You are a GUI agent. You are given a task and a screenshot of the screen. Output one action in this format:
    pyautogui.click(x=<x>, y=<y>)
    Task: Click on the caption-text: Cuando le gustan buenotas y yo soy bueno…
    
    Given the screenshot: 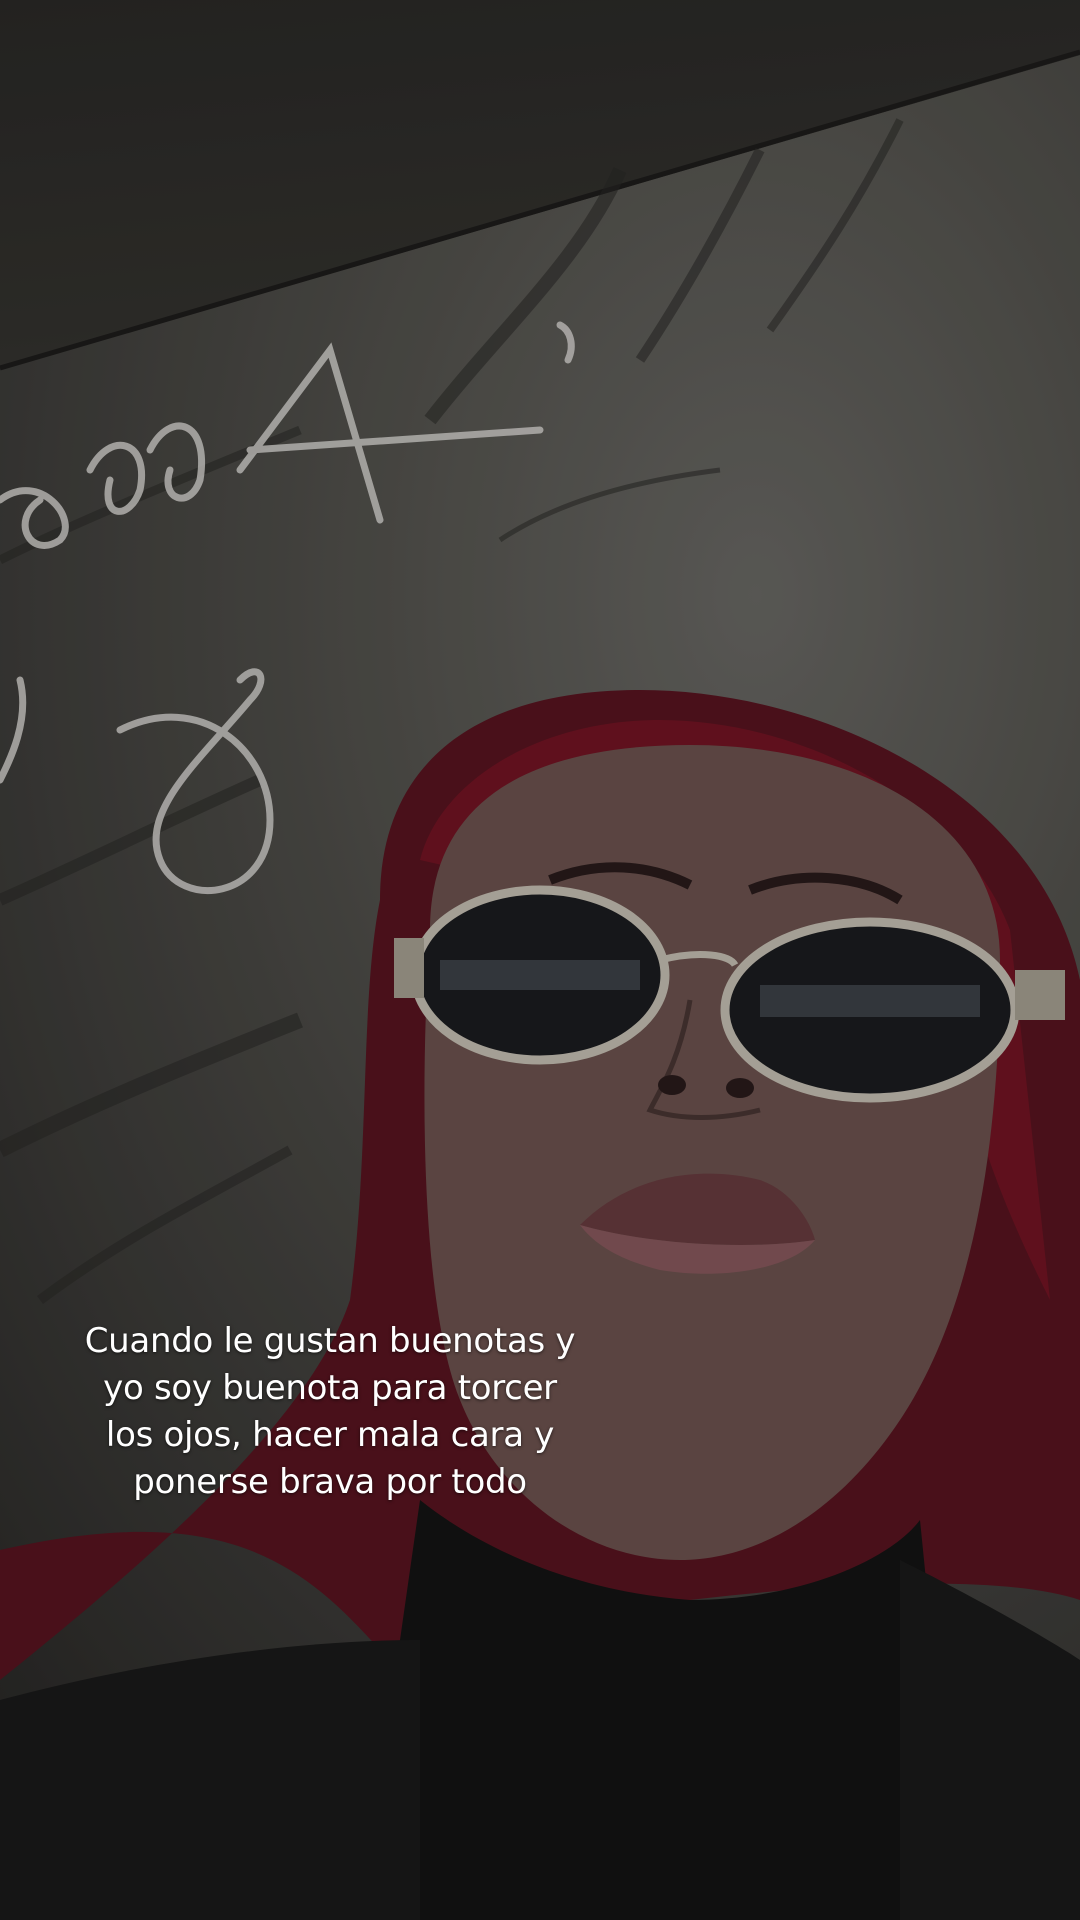 What is the action you would take?
    pyautogui.click(x=330, y=1411)
    